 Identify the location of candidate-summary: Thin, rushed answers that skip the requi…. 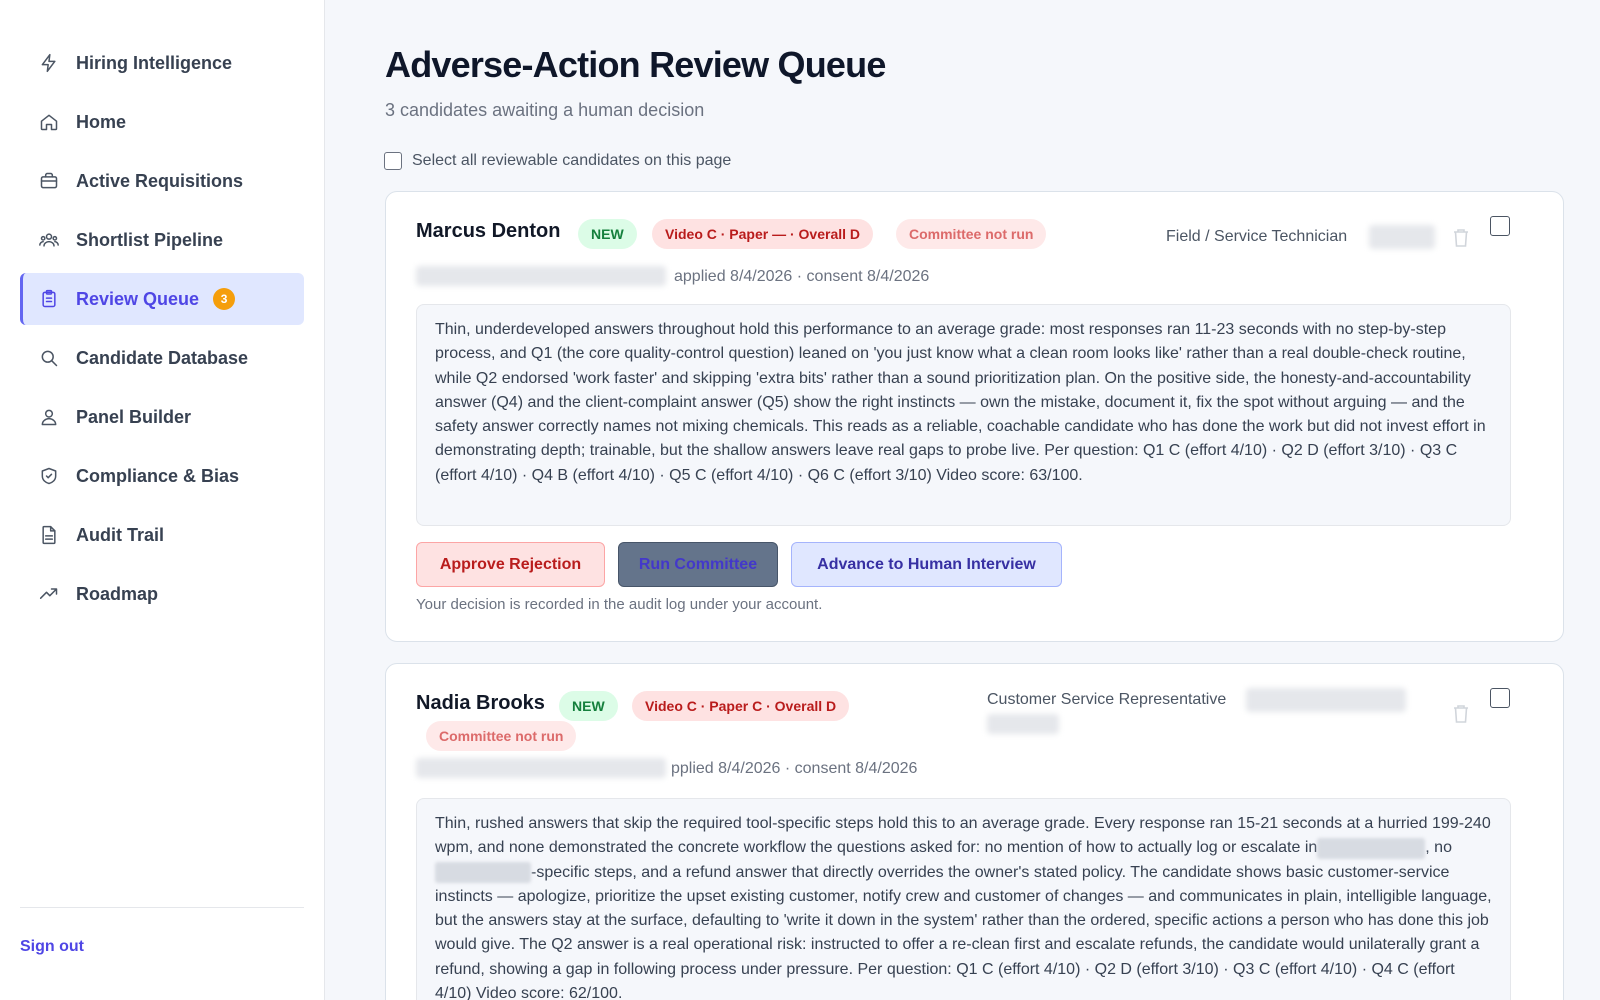
(963, 899).